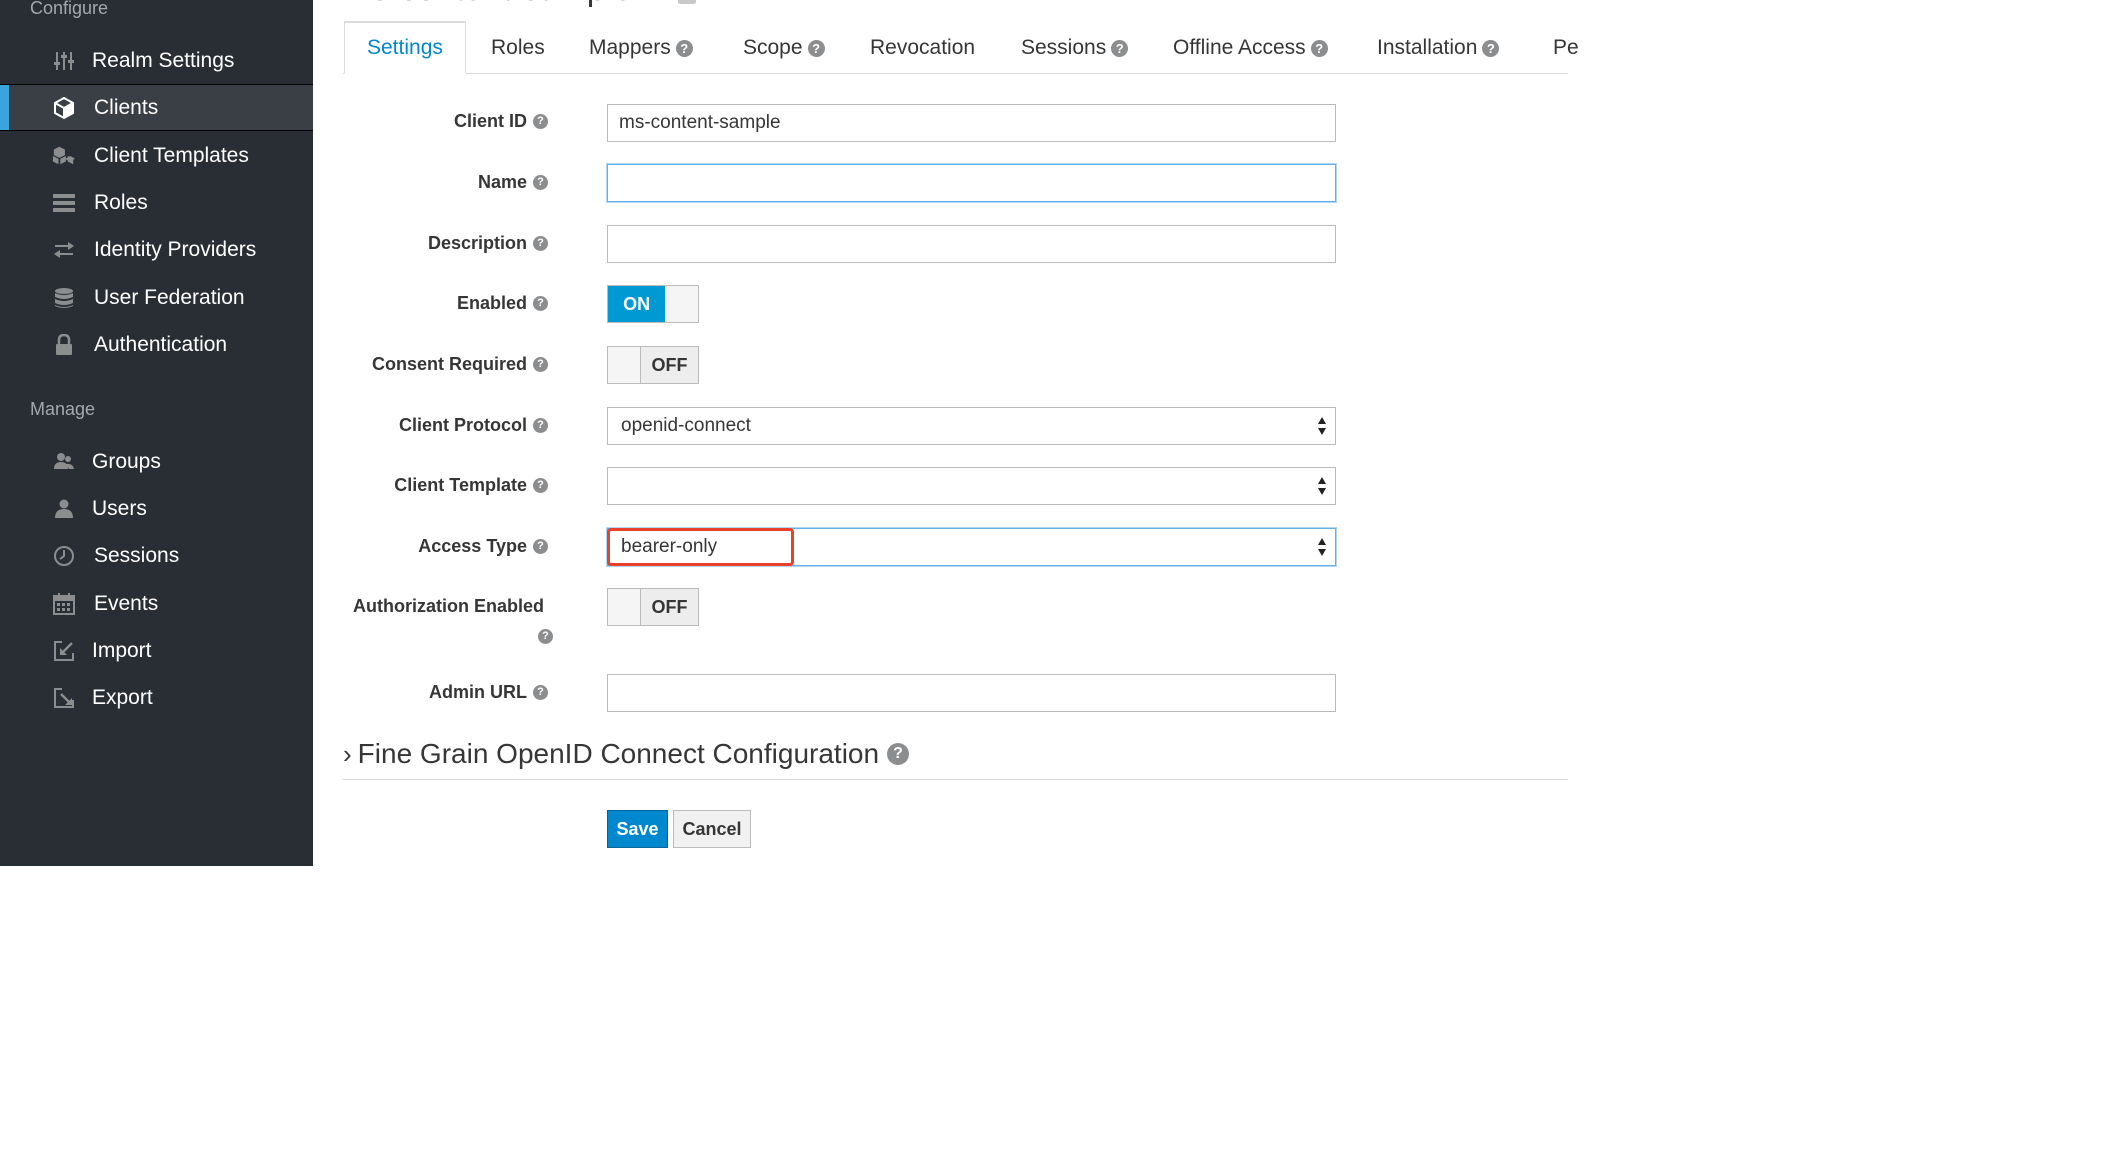 The image size is (2122, 1172). I want to click on tab-label: Pe, so click(1566, 47).